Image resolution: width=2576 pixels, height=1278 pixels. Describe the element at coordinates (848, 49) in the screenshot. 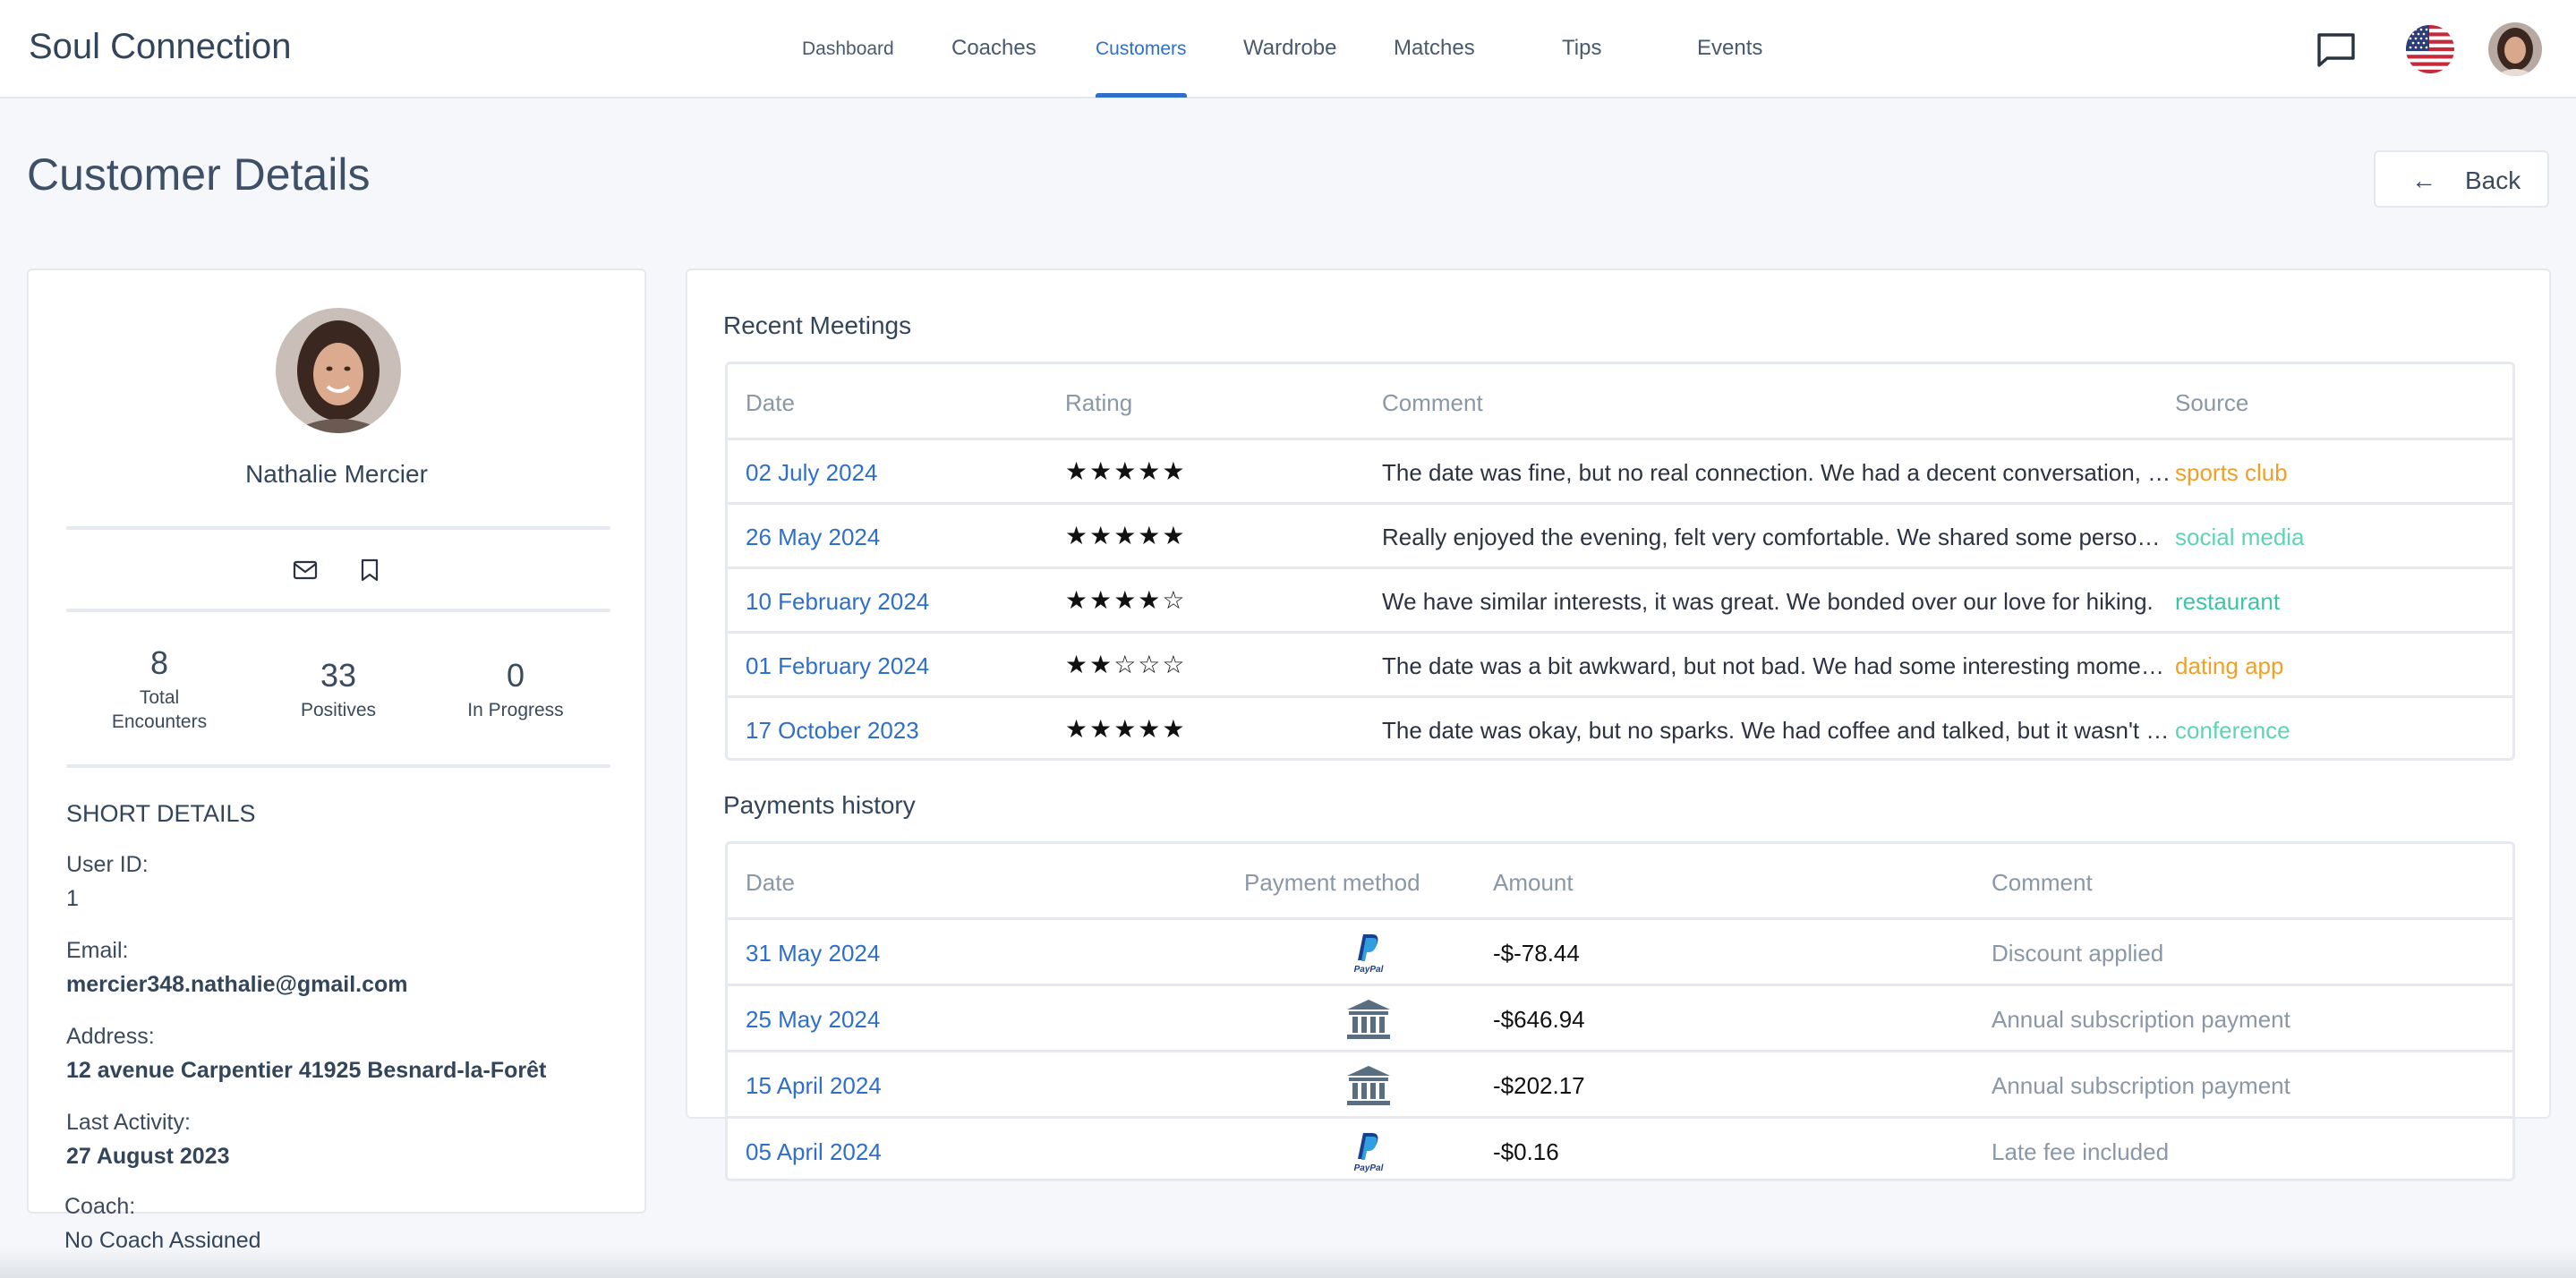

I see `nav-dashboard: Dashboard` at that location.